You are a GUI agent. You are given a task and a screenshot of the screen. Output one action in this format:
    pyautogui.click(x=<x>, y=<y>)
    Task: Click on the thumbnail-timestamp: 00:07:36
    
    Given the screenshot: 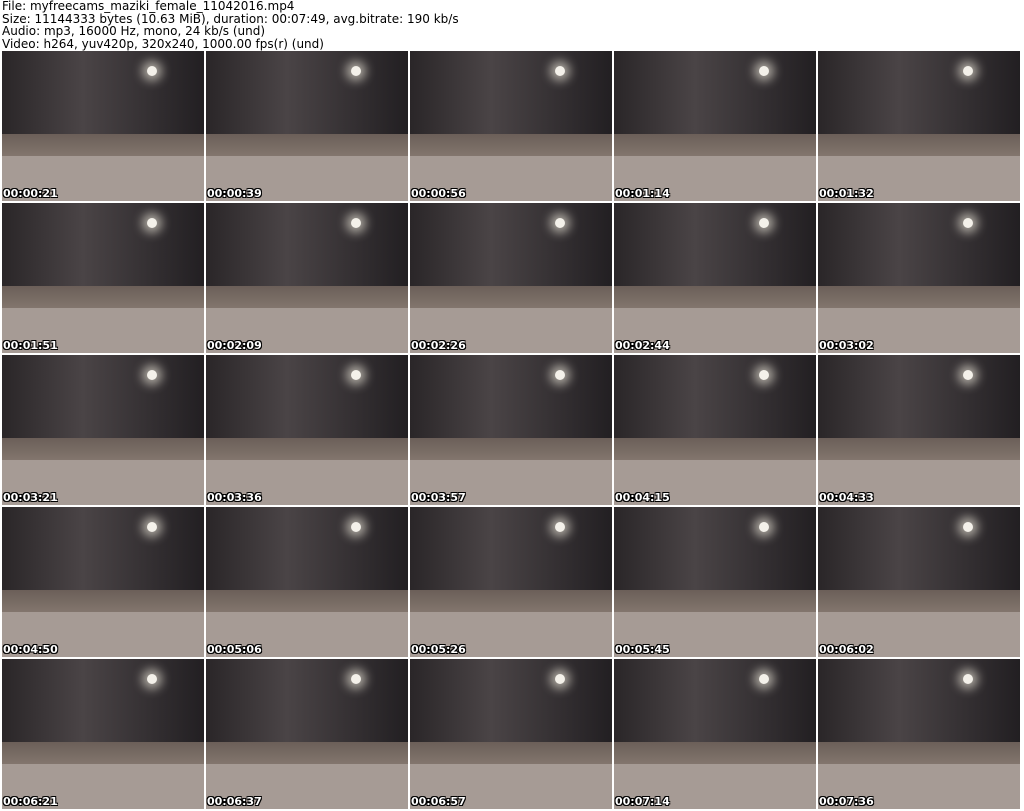 What is the action you would take?
    pyautogui.click(x=846, y=801)
    